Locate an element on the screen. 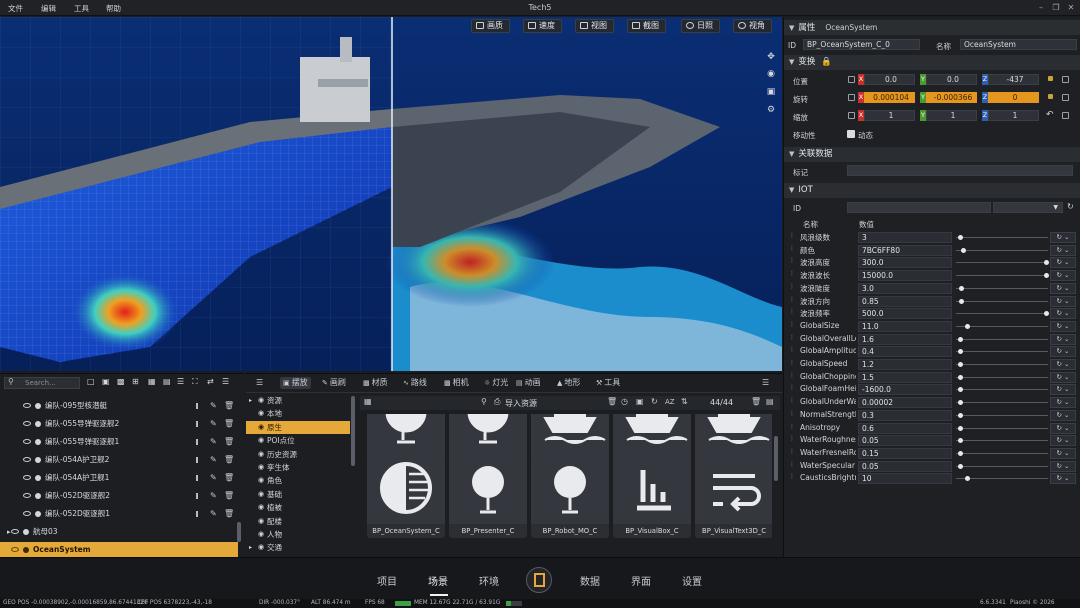 This screenshot has height=608, width=1080. iot-param-value: 500.0 is located at coordinates (905, 314).